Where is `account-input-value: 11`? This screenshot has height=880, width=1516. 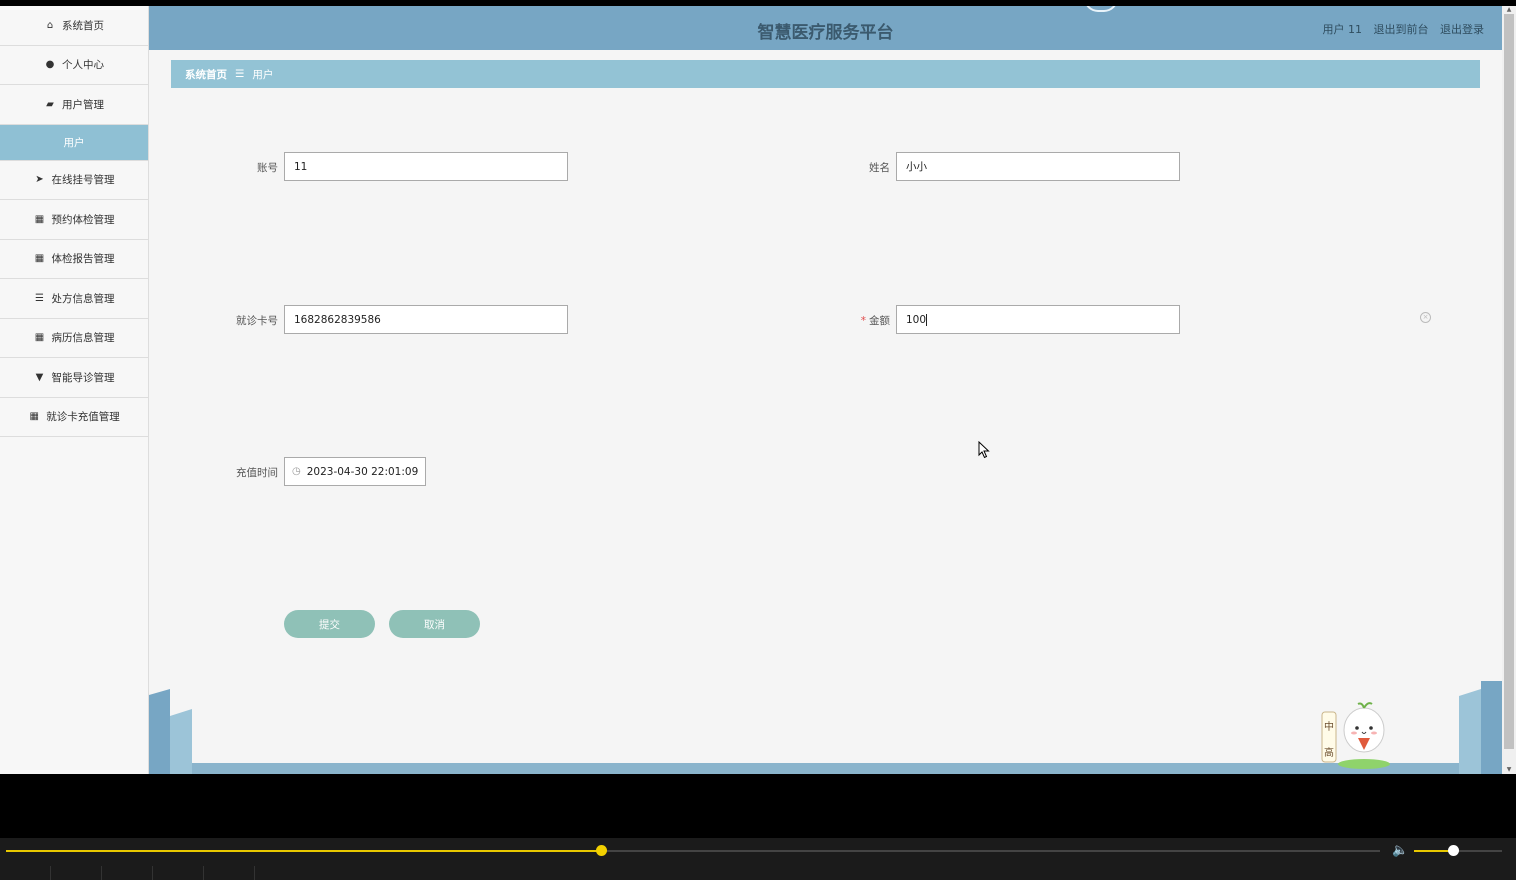 account-input-value: 11 is located at coordinates (301, 166).